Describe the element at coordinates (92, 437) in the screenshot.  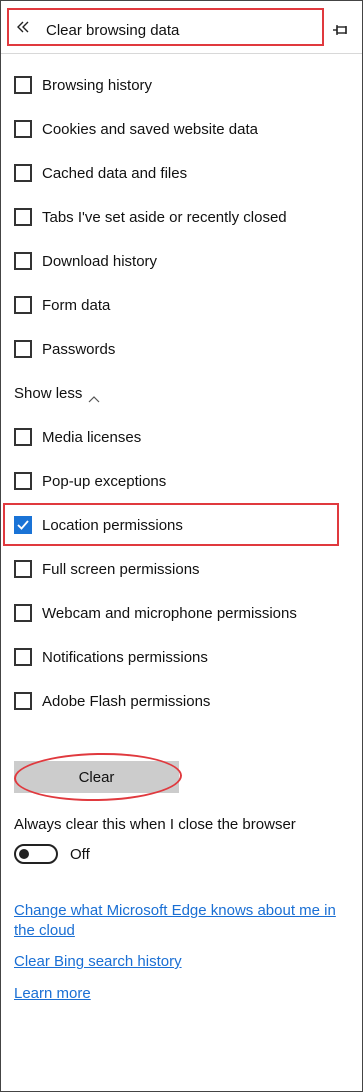
I see `checkbox-label: Media licenses` at that location.